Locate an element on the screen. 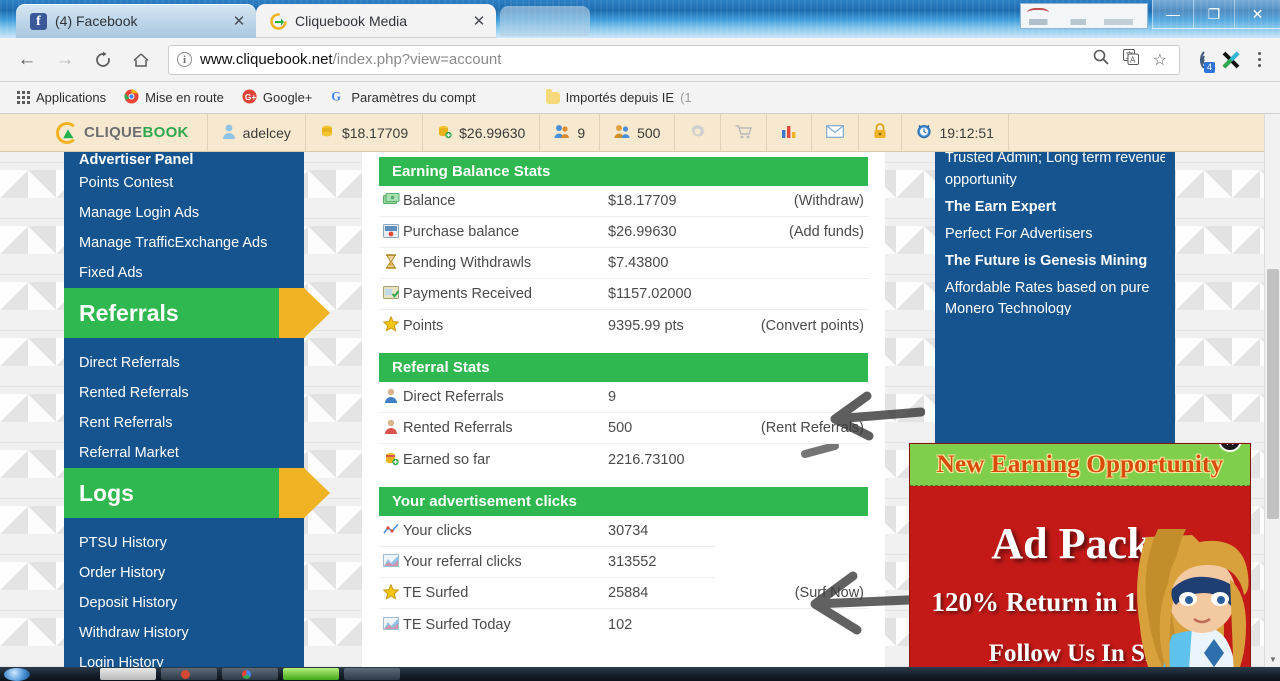 The width and height of the screenshot is (1280, 681). sidebar-item-login-history: Login History is located at coordinates (184, 657).